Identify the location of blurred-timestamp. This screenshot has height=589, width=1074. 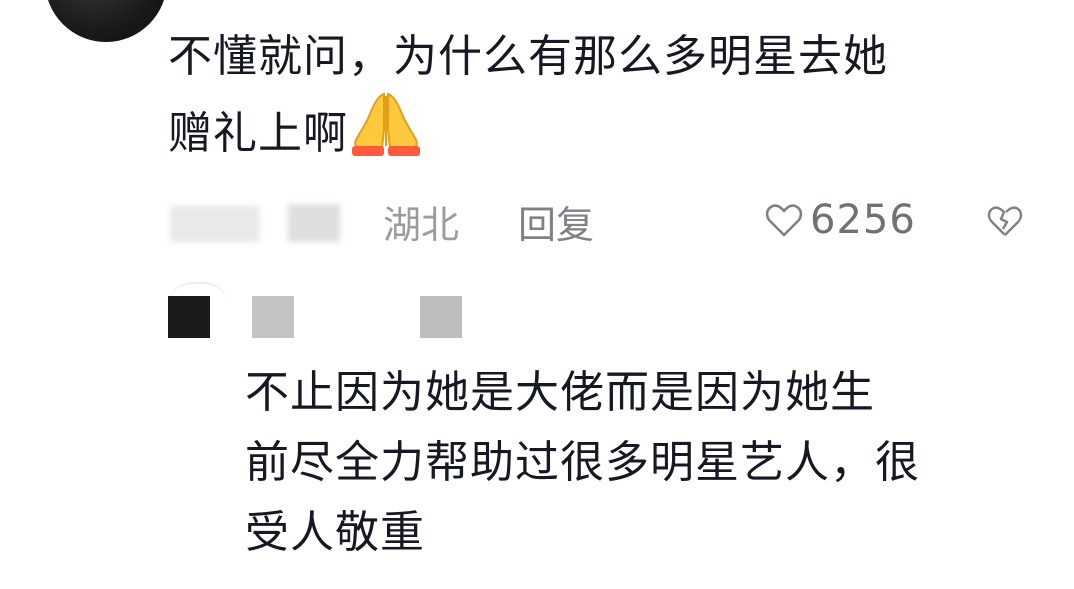
(215, 224).